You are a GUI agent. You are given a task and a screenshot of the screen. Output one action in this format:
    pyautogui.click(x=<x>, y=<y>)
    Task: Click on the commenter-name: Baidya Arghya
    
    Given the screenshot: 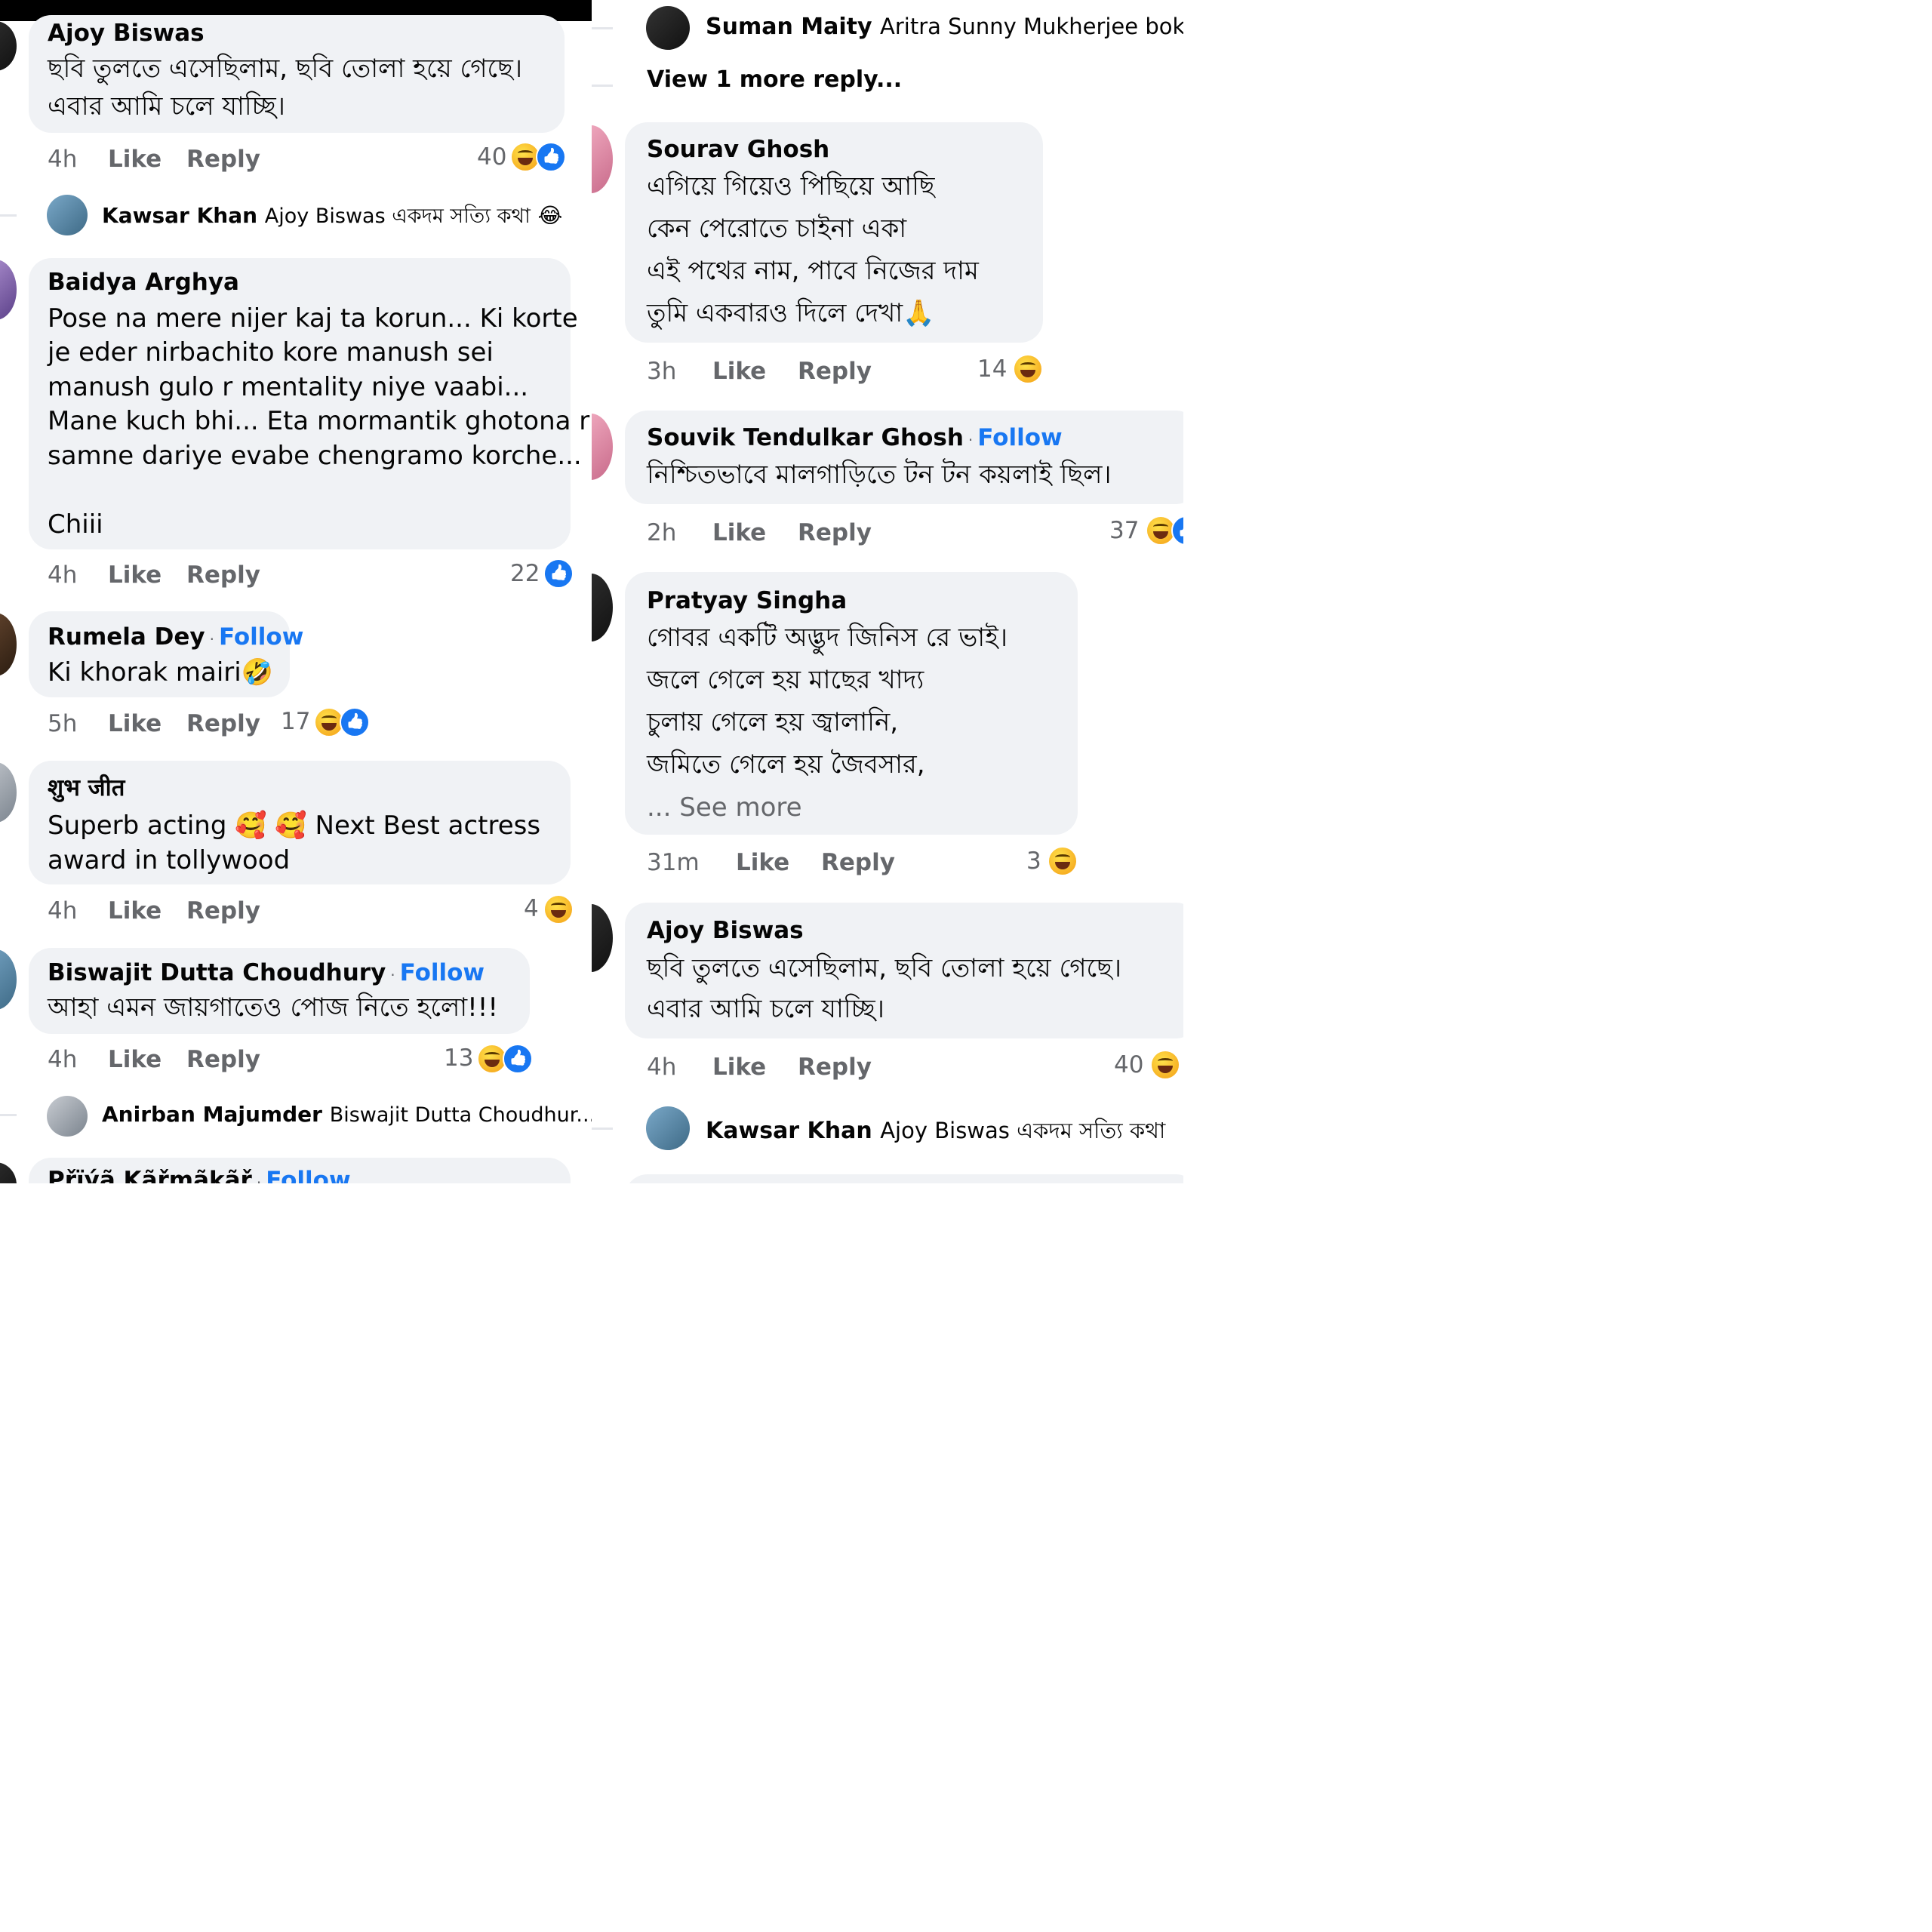 What is the action you would take?
    pyautogui.click(x=143, y=282)
    